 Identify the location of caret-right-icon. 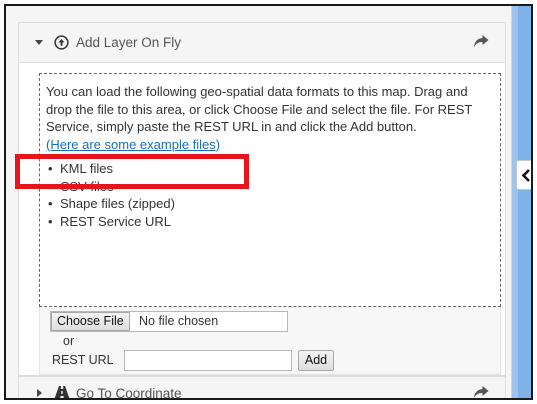
(39, 393).